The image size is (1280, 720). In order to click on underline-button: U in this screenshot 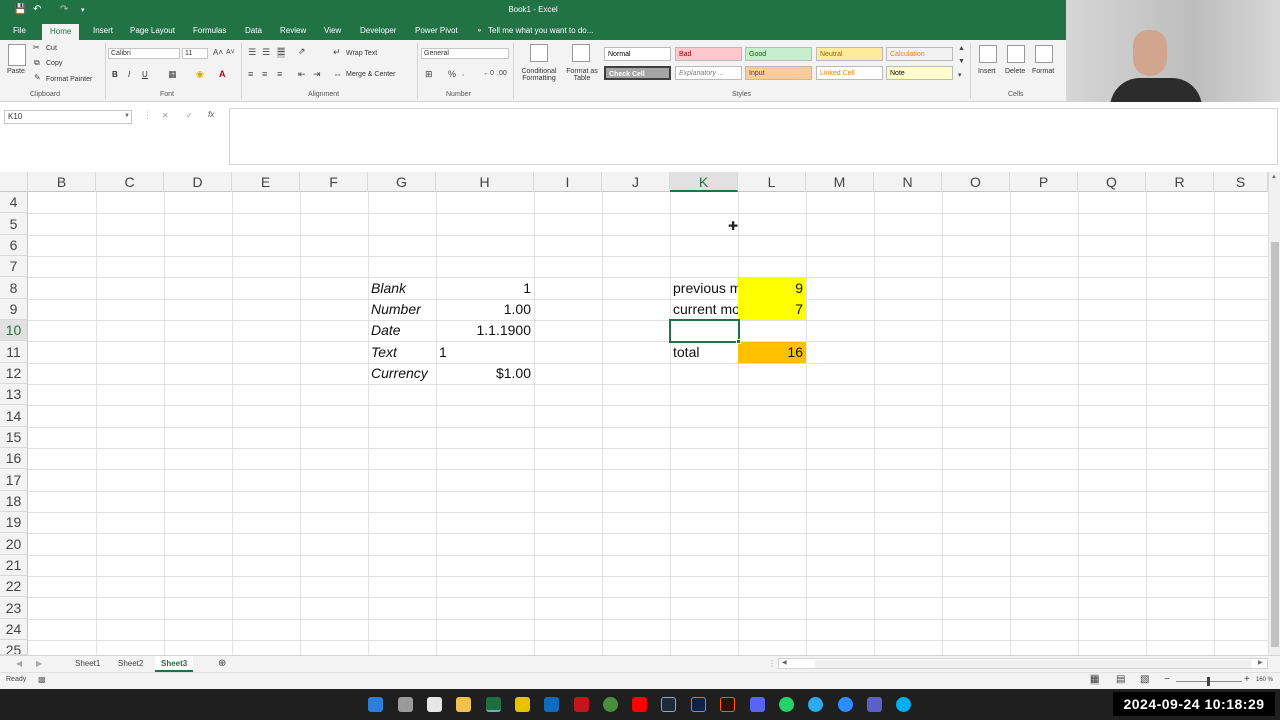, I will do `click(145, 74)`.